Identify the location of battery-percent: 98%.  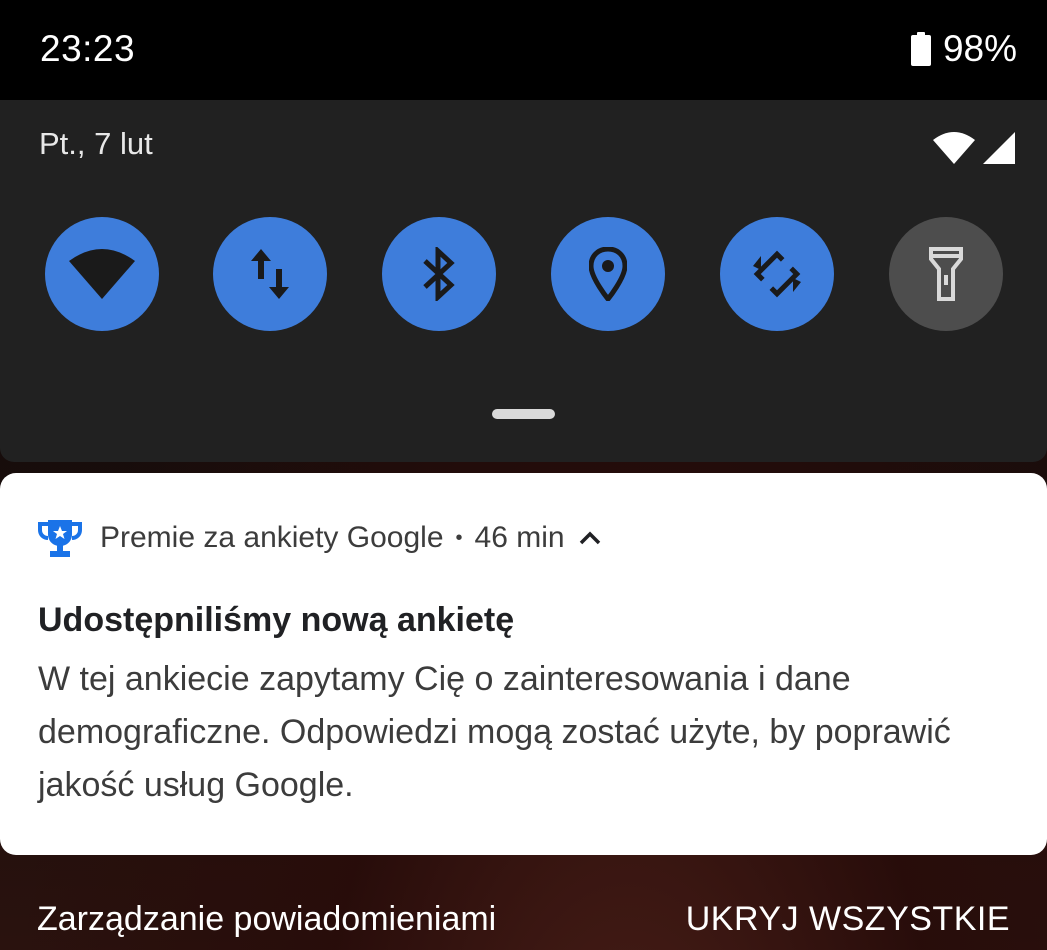
(979, 48).